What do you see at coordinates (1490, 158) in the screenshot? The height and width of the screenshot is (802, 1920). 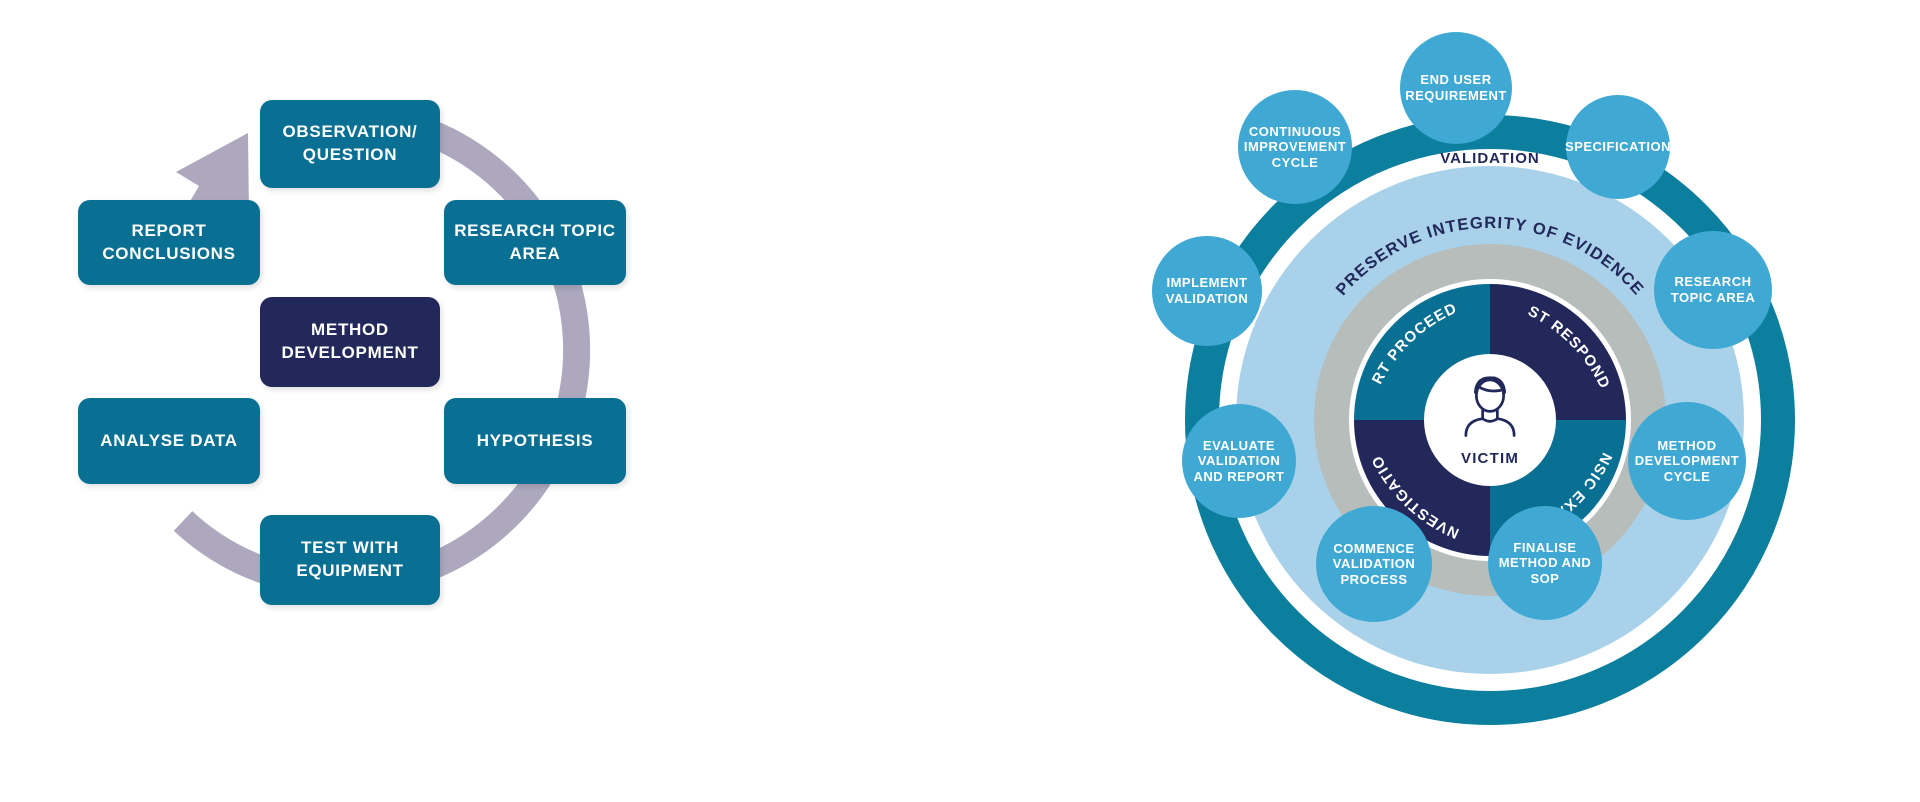 I see `validation-ring-label: VALIDATION` at bounding box center [1490, 158].